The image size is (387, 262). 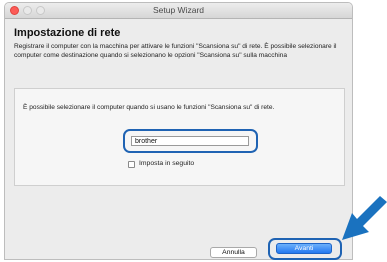 What do you see at coordinates (67, 33) in the screenshot?
I see `page-heading: Impostazione di rete` at bounding box center [67, 33].